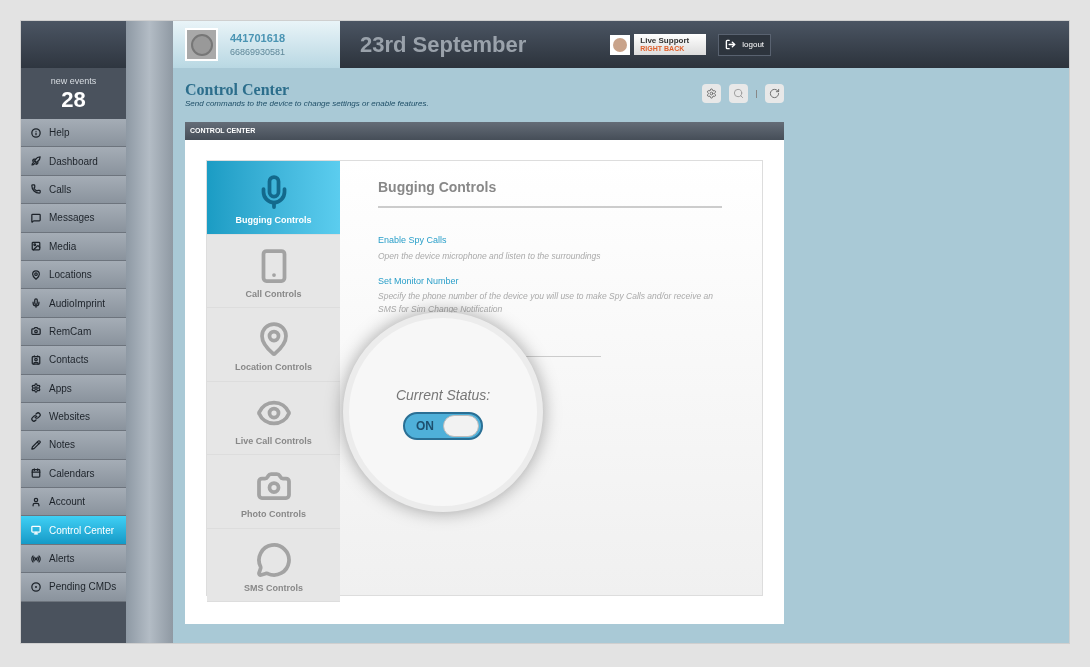 Image resolution: width=1090 pixels, height=667 pixels. I want to click on page-title: Control Center, so click(238, 90).